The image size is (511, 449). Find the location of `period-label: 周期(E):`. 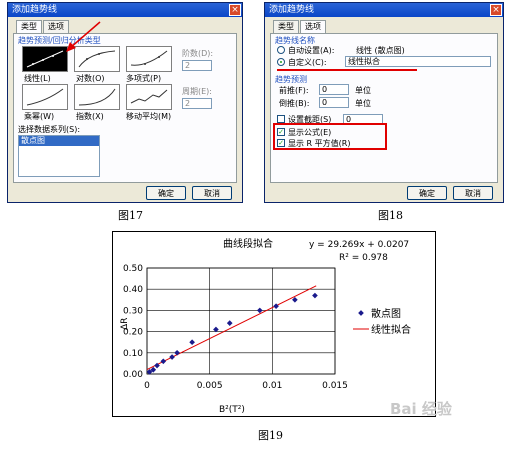

period-label: 周期(E): is located at coordinates (197, 91).